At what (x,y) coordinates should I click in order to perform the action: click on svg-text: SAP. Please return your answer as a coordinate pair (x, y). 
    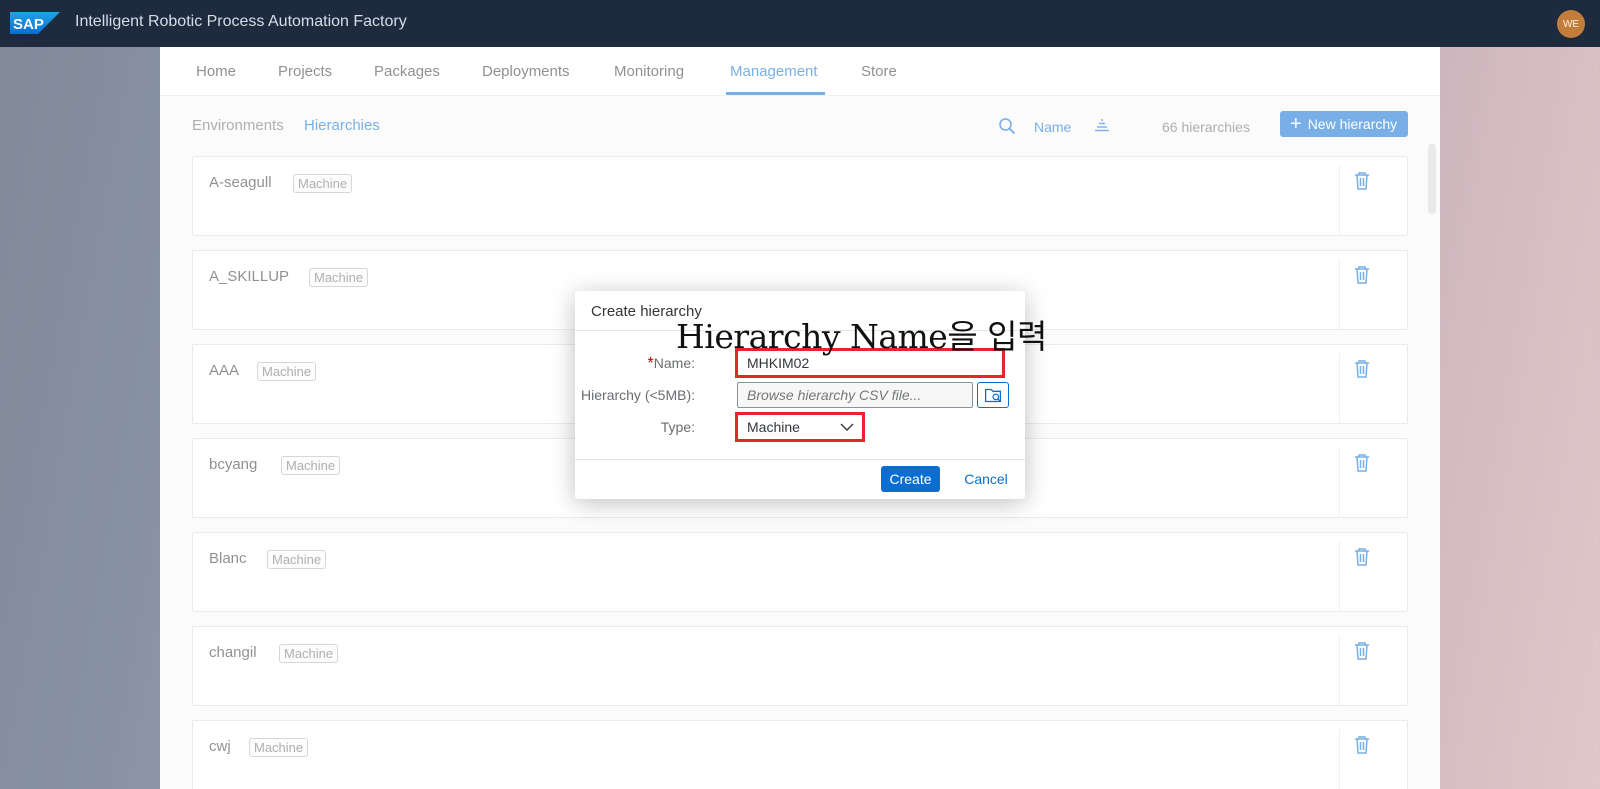
    Looking at the image, I should click on (28, 24).